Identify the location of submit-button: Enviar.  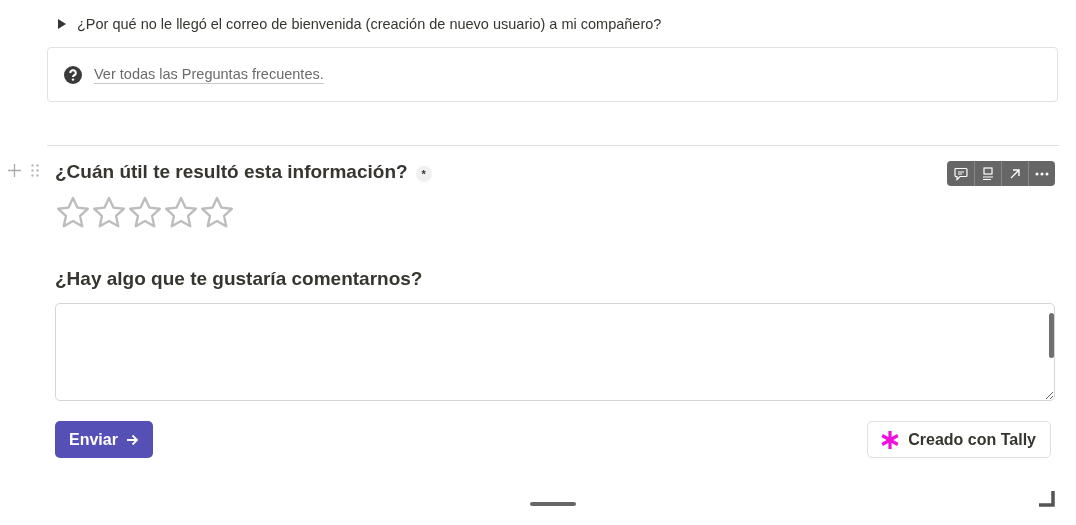
(104, 439).